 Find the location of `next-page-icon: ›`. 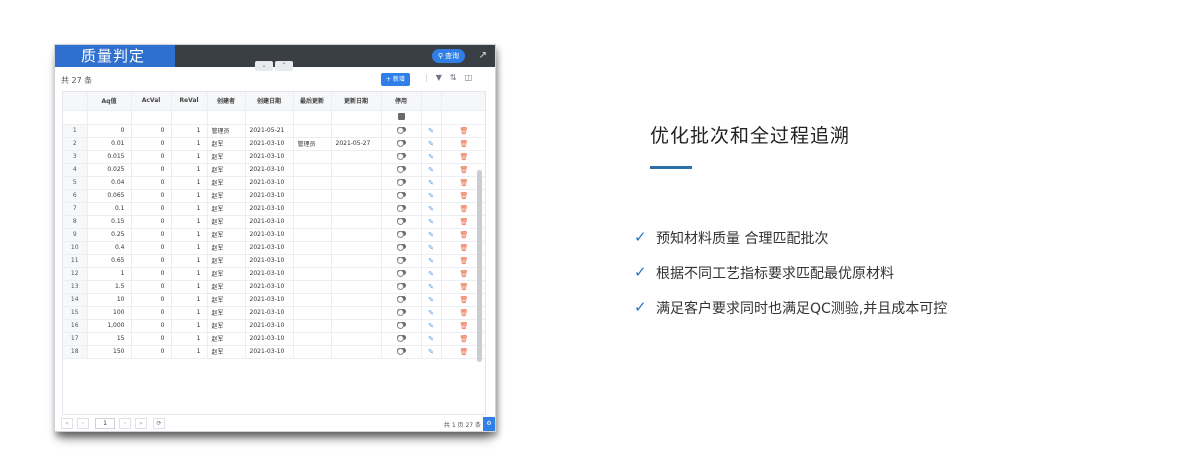

next-page-icon: › is located at coordinates (125, 423).